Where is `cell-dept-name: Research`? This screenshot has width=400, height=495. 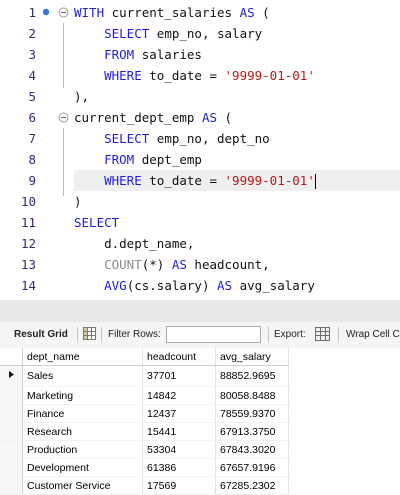
cell-dept-name: Research is located at coordinates (82, 431).